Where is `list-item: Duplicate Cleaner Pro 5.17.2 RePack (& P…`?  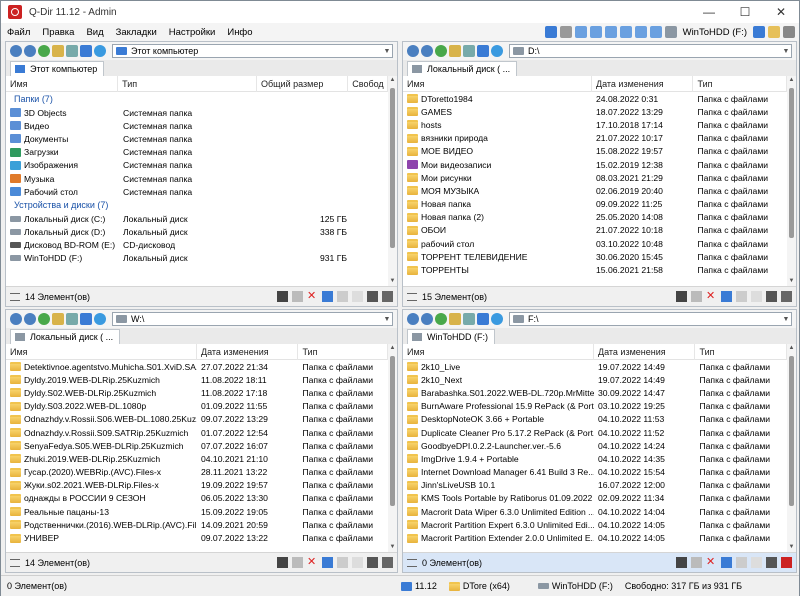
list-item: Duplicate Cleaner Pro 5.17.2 RePack (& P… is located at coordinates (595, 432).